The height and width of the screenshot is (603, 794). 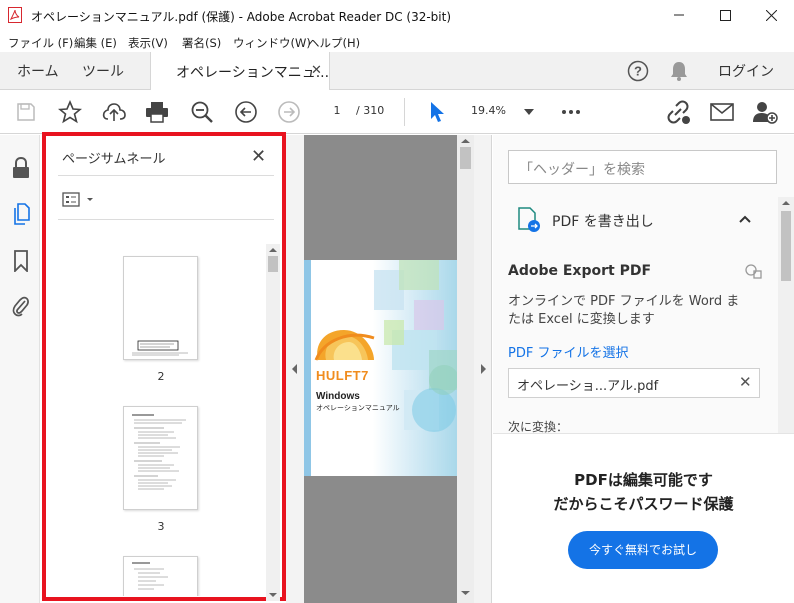 I want to click on export-description: オンラインで PDF ファイルを Word または Excel に変換します, so click(x=624, y=310).